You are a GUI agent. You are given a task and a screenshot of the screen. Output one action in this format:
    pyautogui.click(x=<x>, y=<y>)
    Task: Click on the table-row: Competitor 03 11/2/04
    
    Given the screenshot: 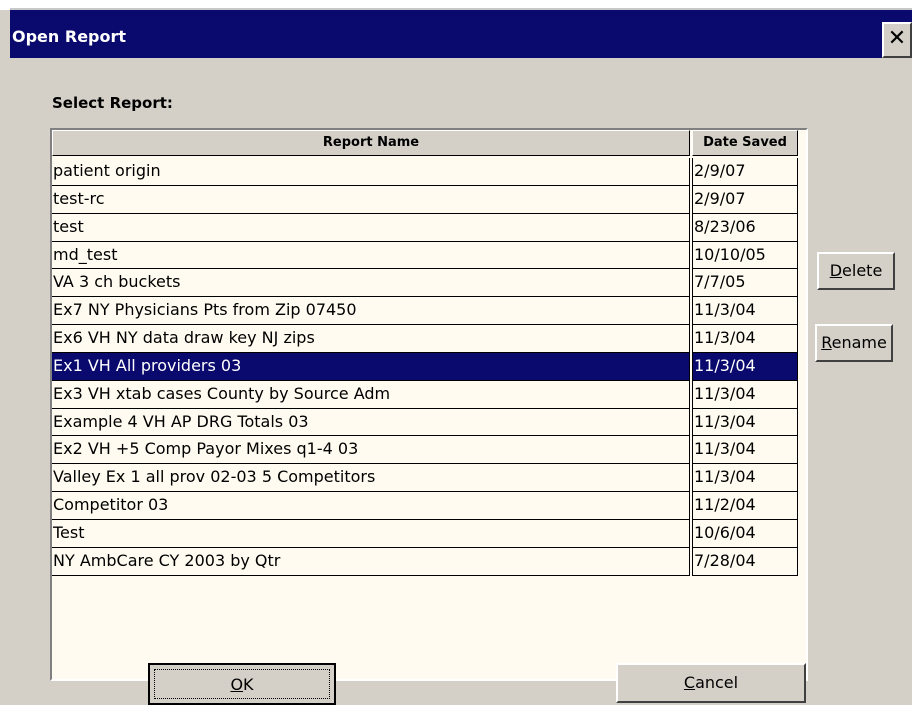 What is the action you would take?
    pyautogui.click(x=429, y=506)
    